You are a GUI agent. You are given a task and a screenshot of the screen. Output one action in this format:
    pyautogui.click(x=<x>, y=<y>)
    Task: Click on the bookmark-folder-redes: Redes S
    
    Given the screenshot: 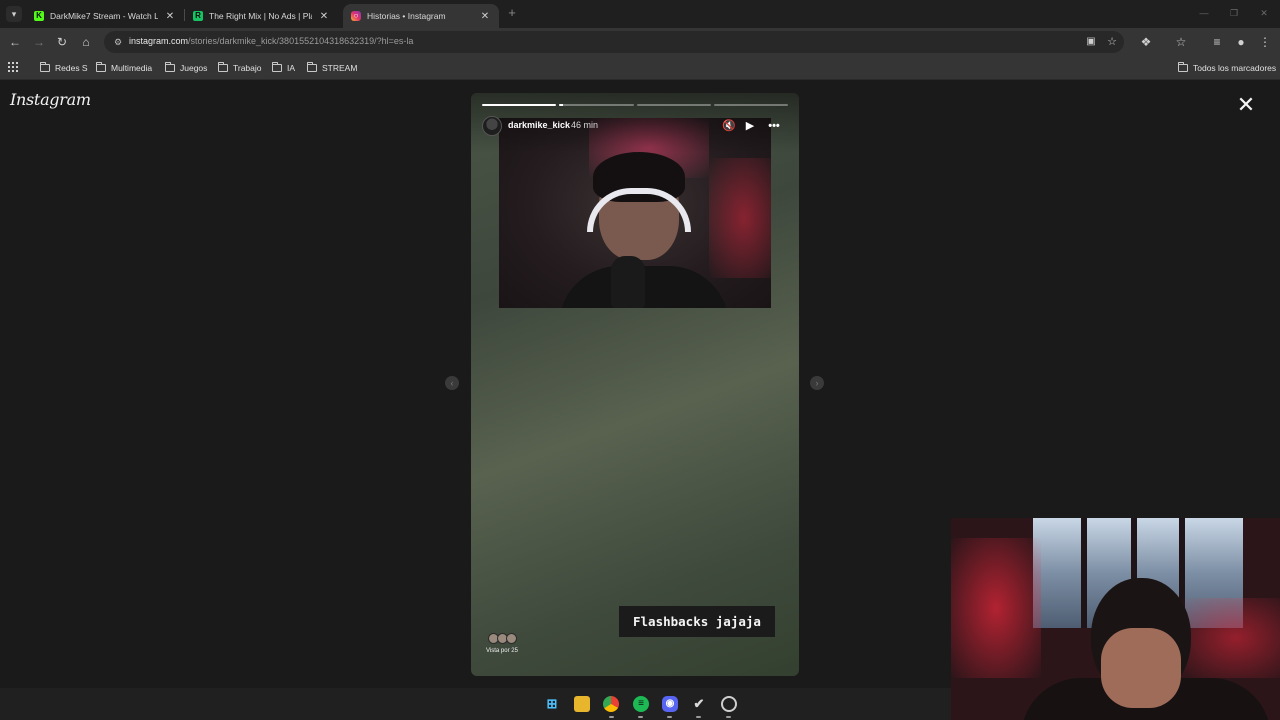 What is the action you would take?
    pyautogui.click(x=64, y=68)
    